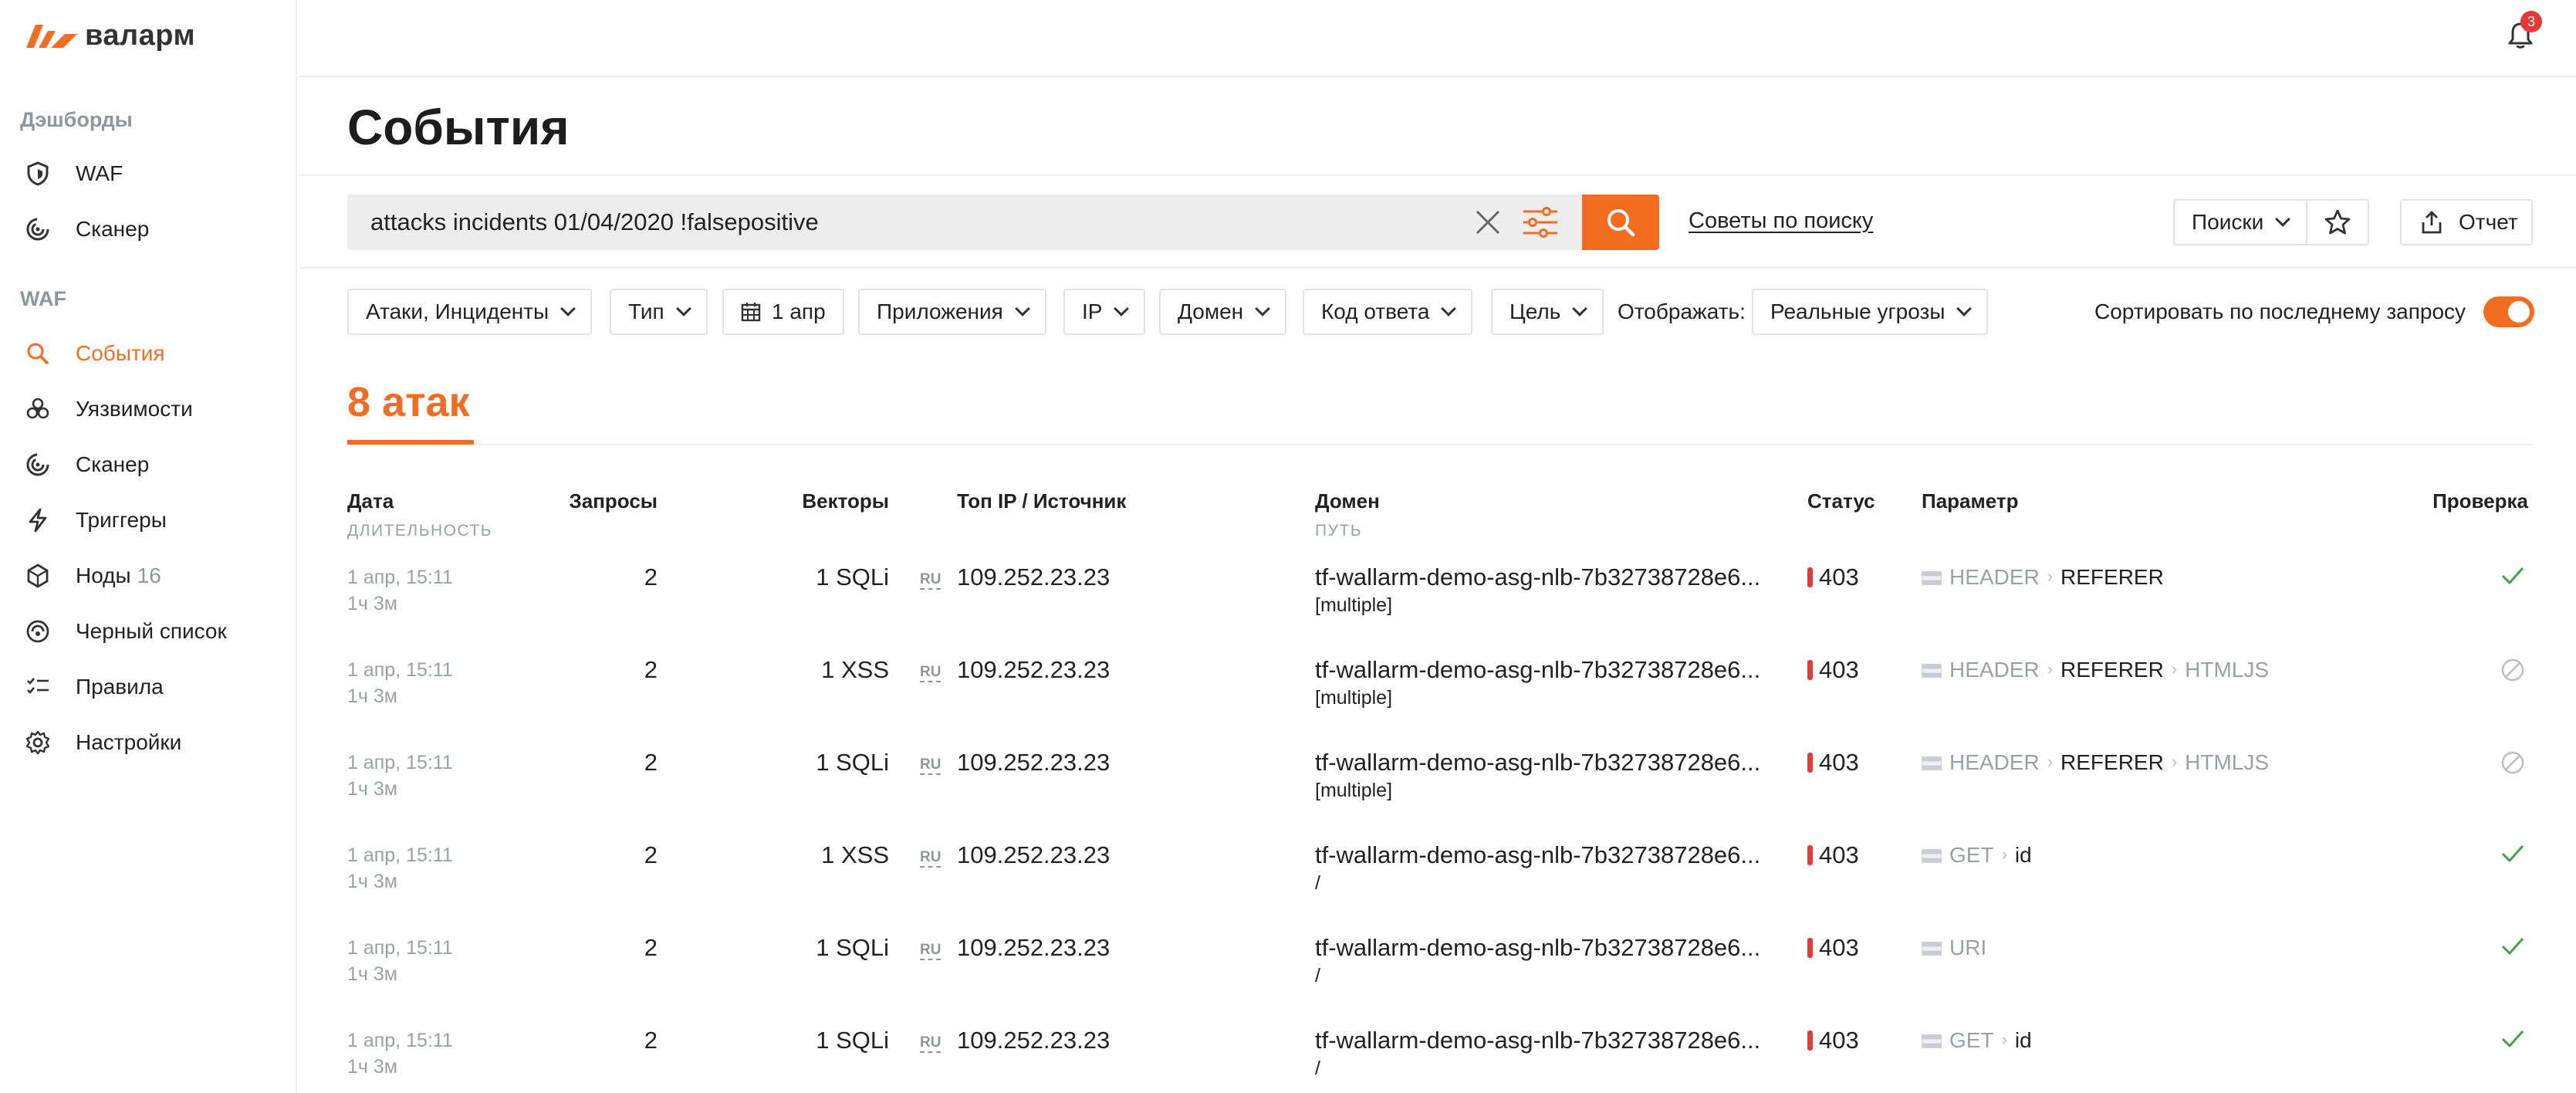 This screenshot has height=1093, width=2576. I want to click on status-indicator, so click(1810, 948).